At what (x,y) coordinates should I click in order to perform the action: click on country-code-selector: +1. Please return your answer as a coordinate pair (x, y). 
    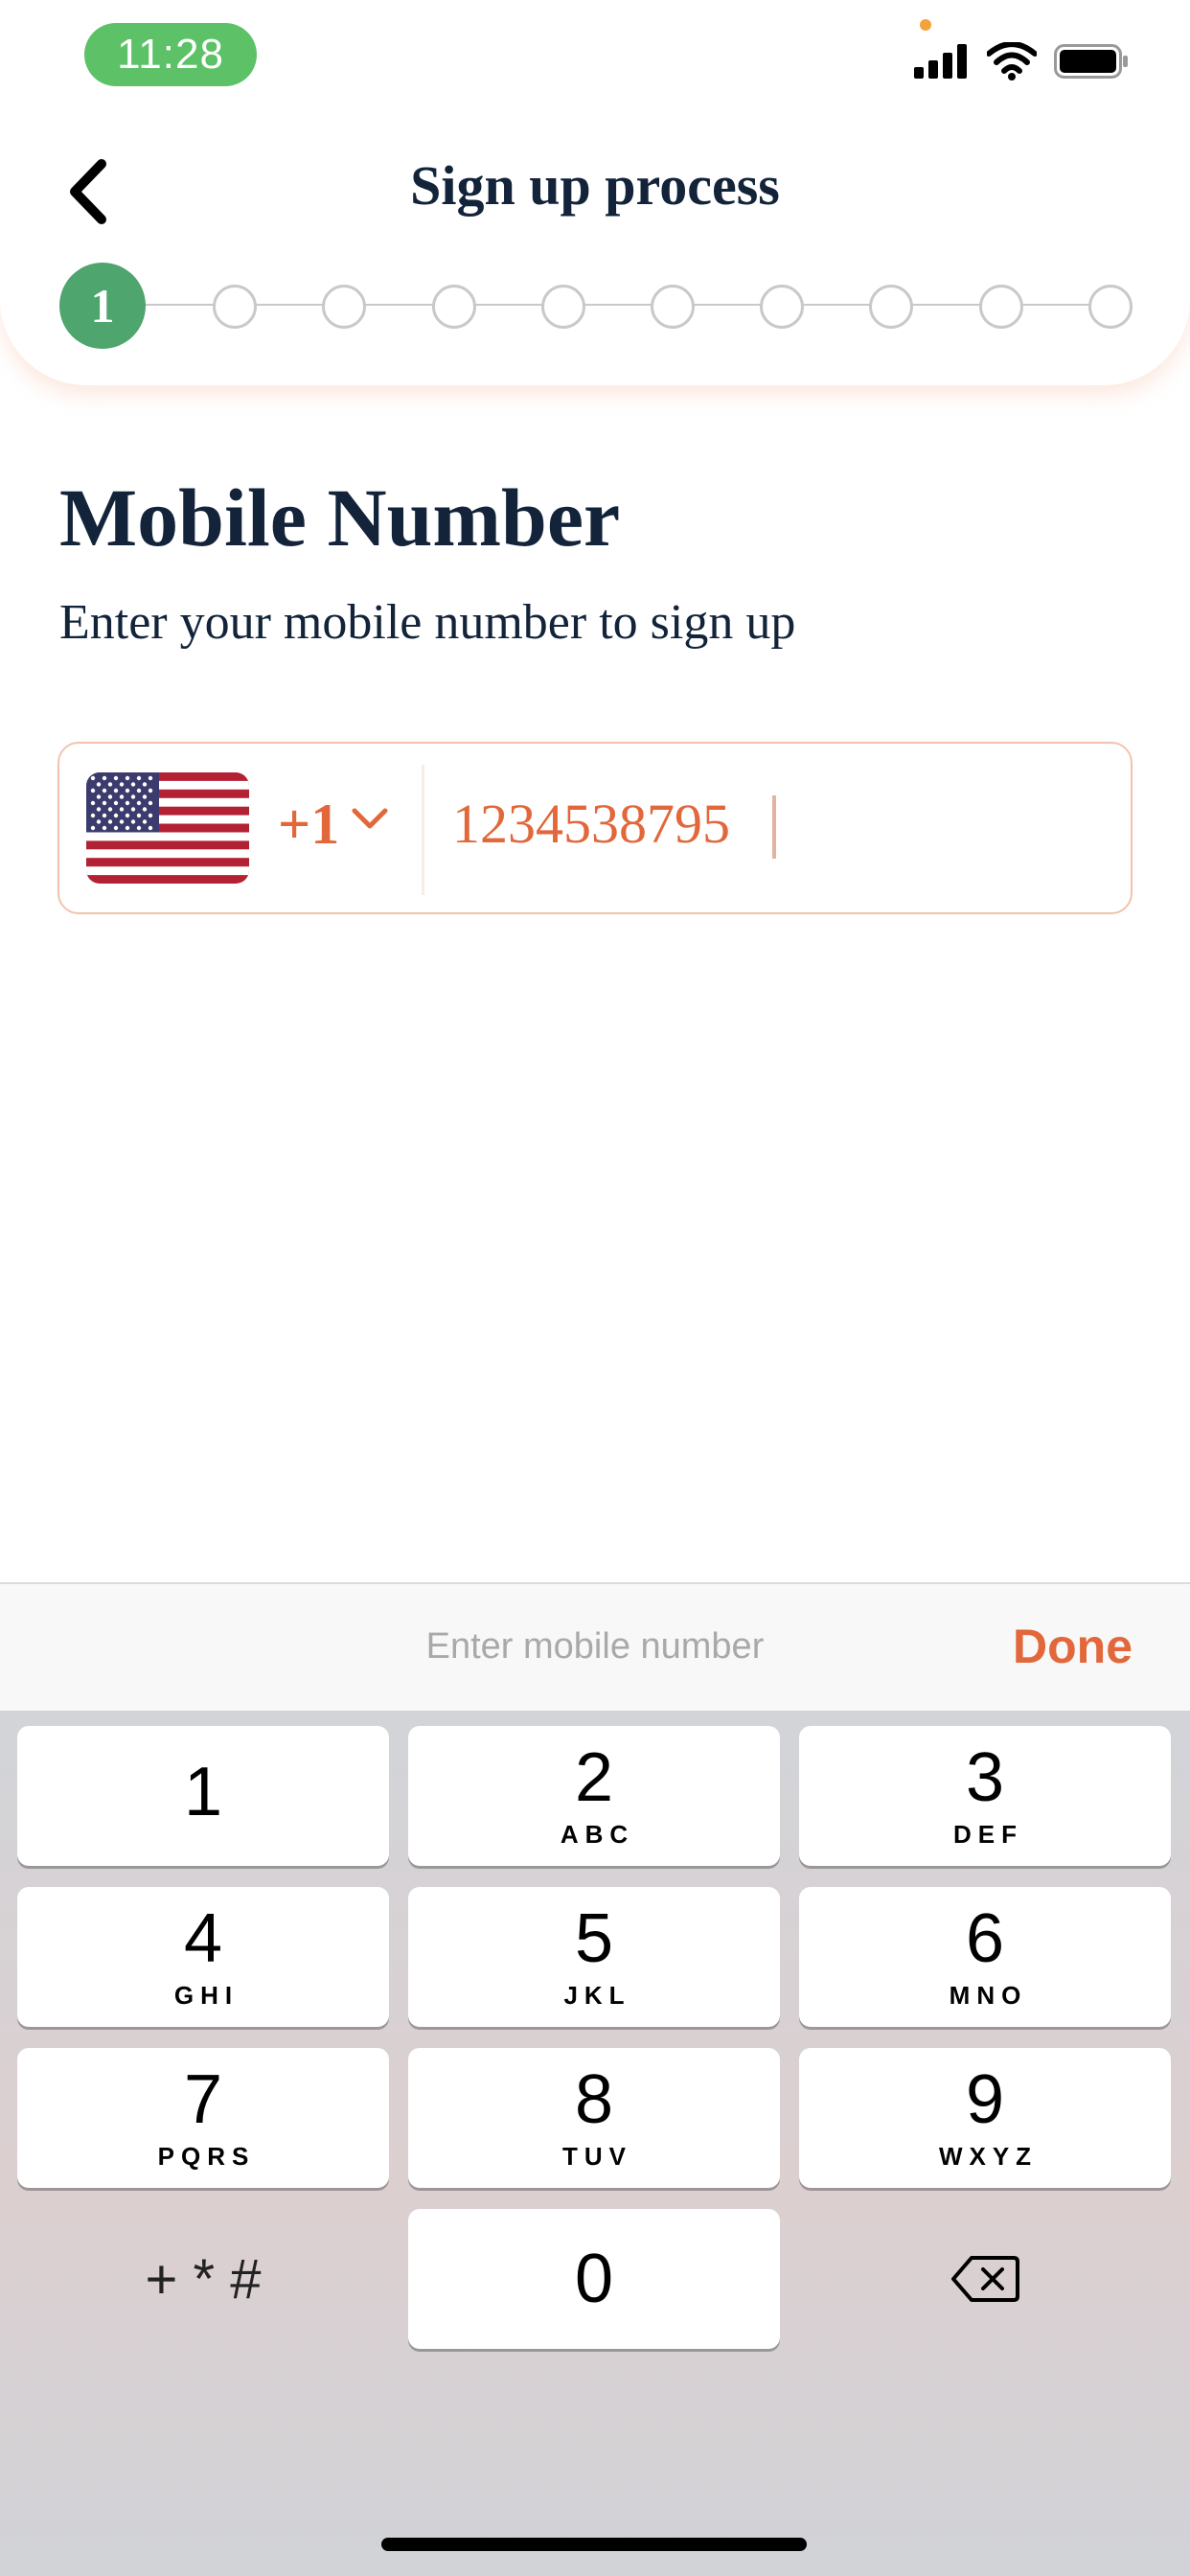
    Looking at the image, I should click on (309, 825).